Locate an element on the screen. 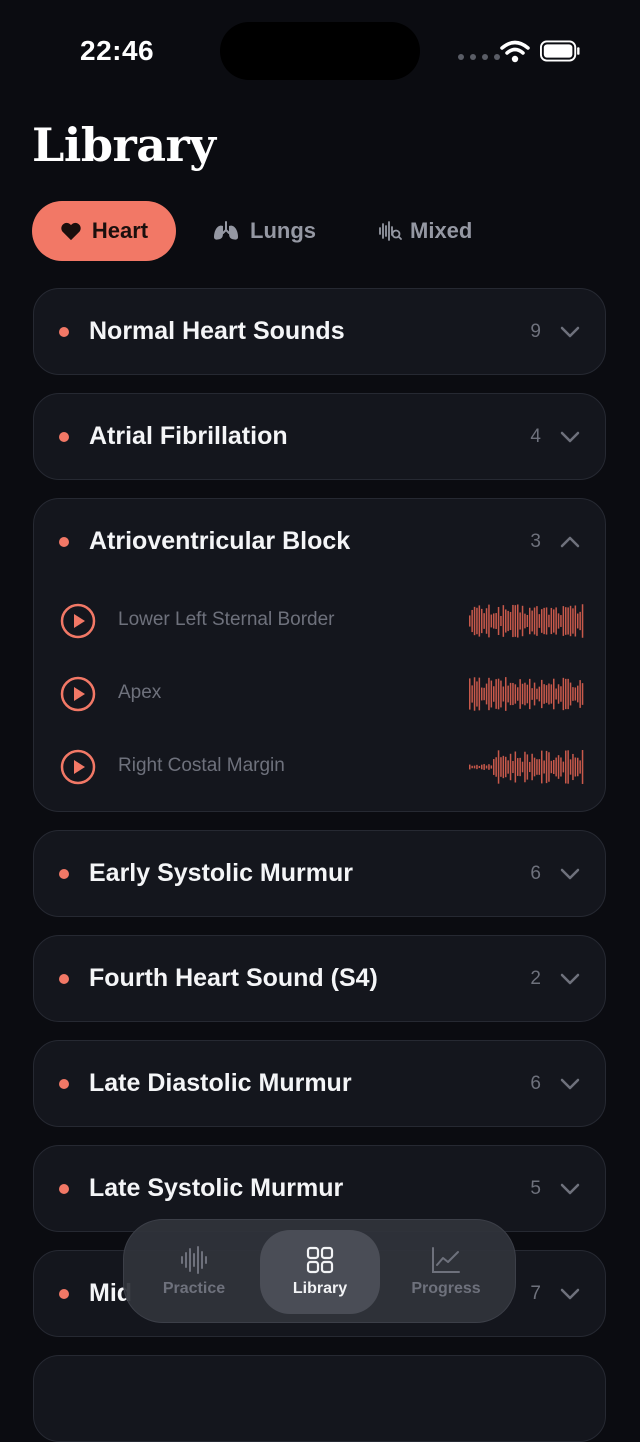 The width and height of the screenshot is (640, 1442). category-title: Late Systolic Murmur is located at coordinates (216, 1188).